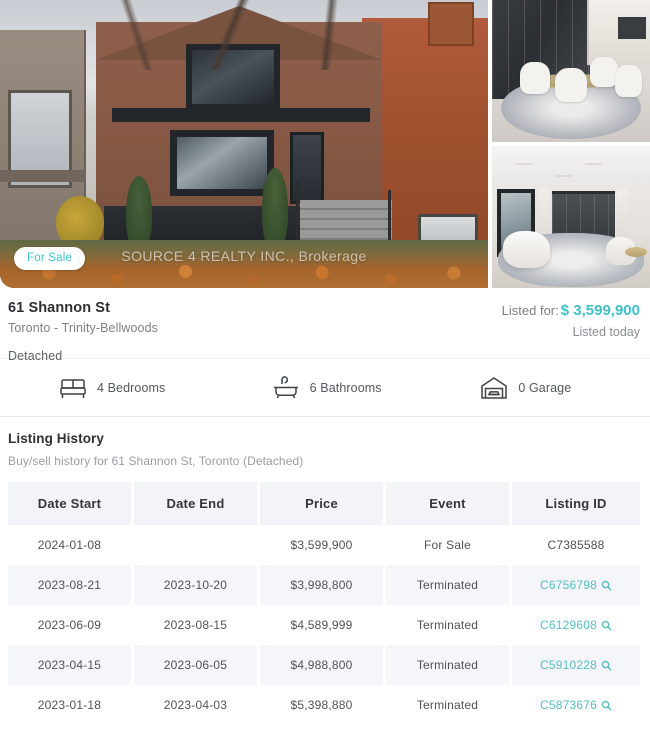 This screenshot has height=730, width=650. What do you see at coordinates (35, 356) in the screenshot?
I see `property-type: Detached` at bounding box center [35, 356].